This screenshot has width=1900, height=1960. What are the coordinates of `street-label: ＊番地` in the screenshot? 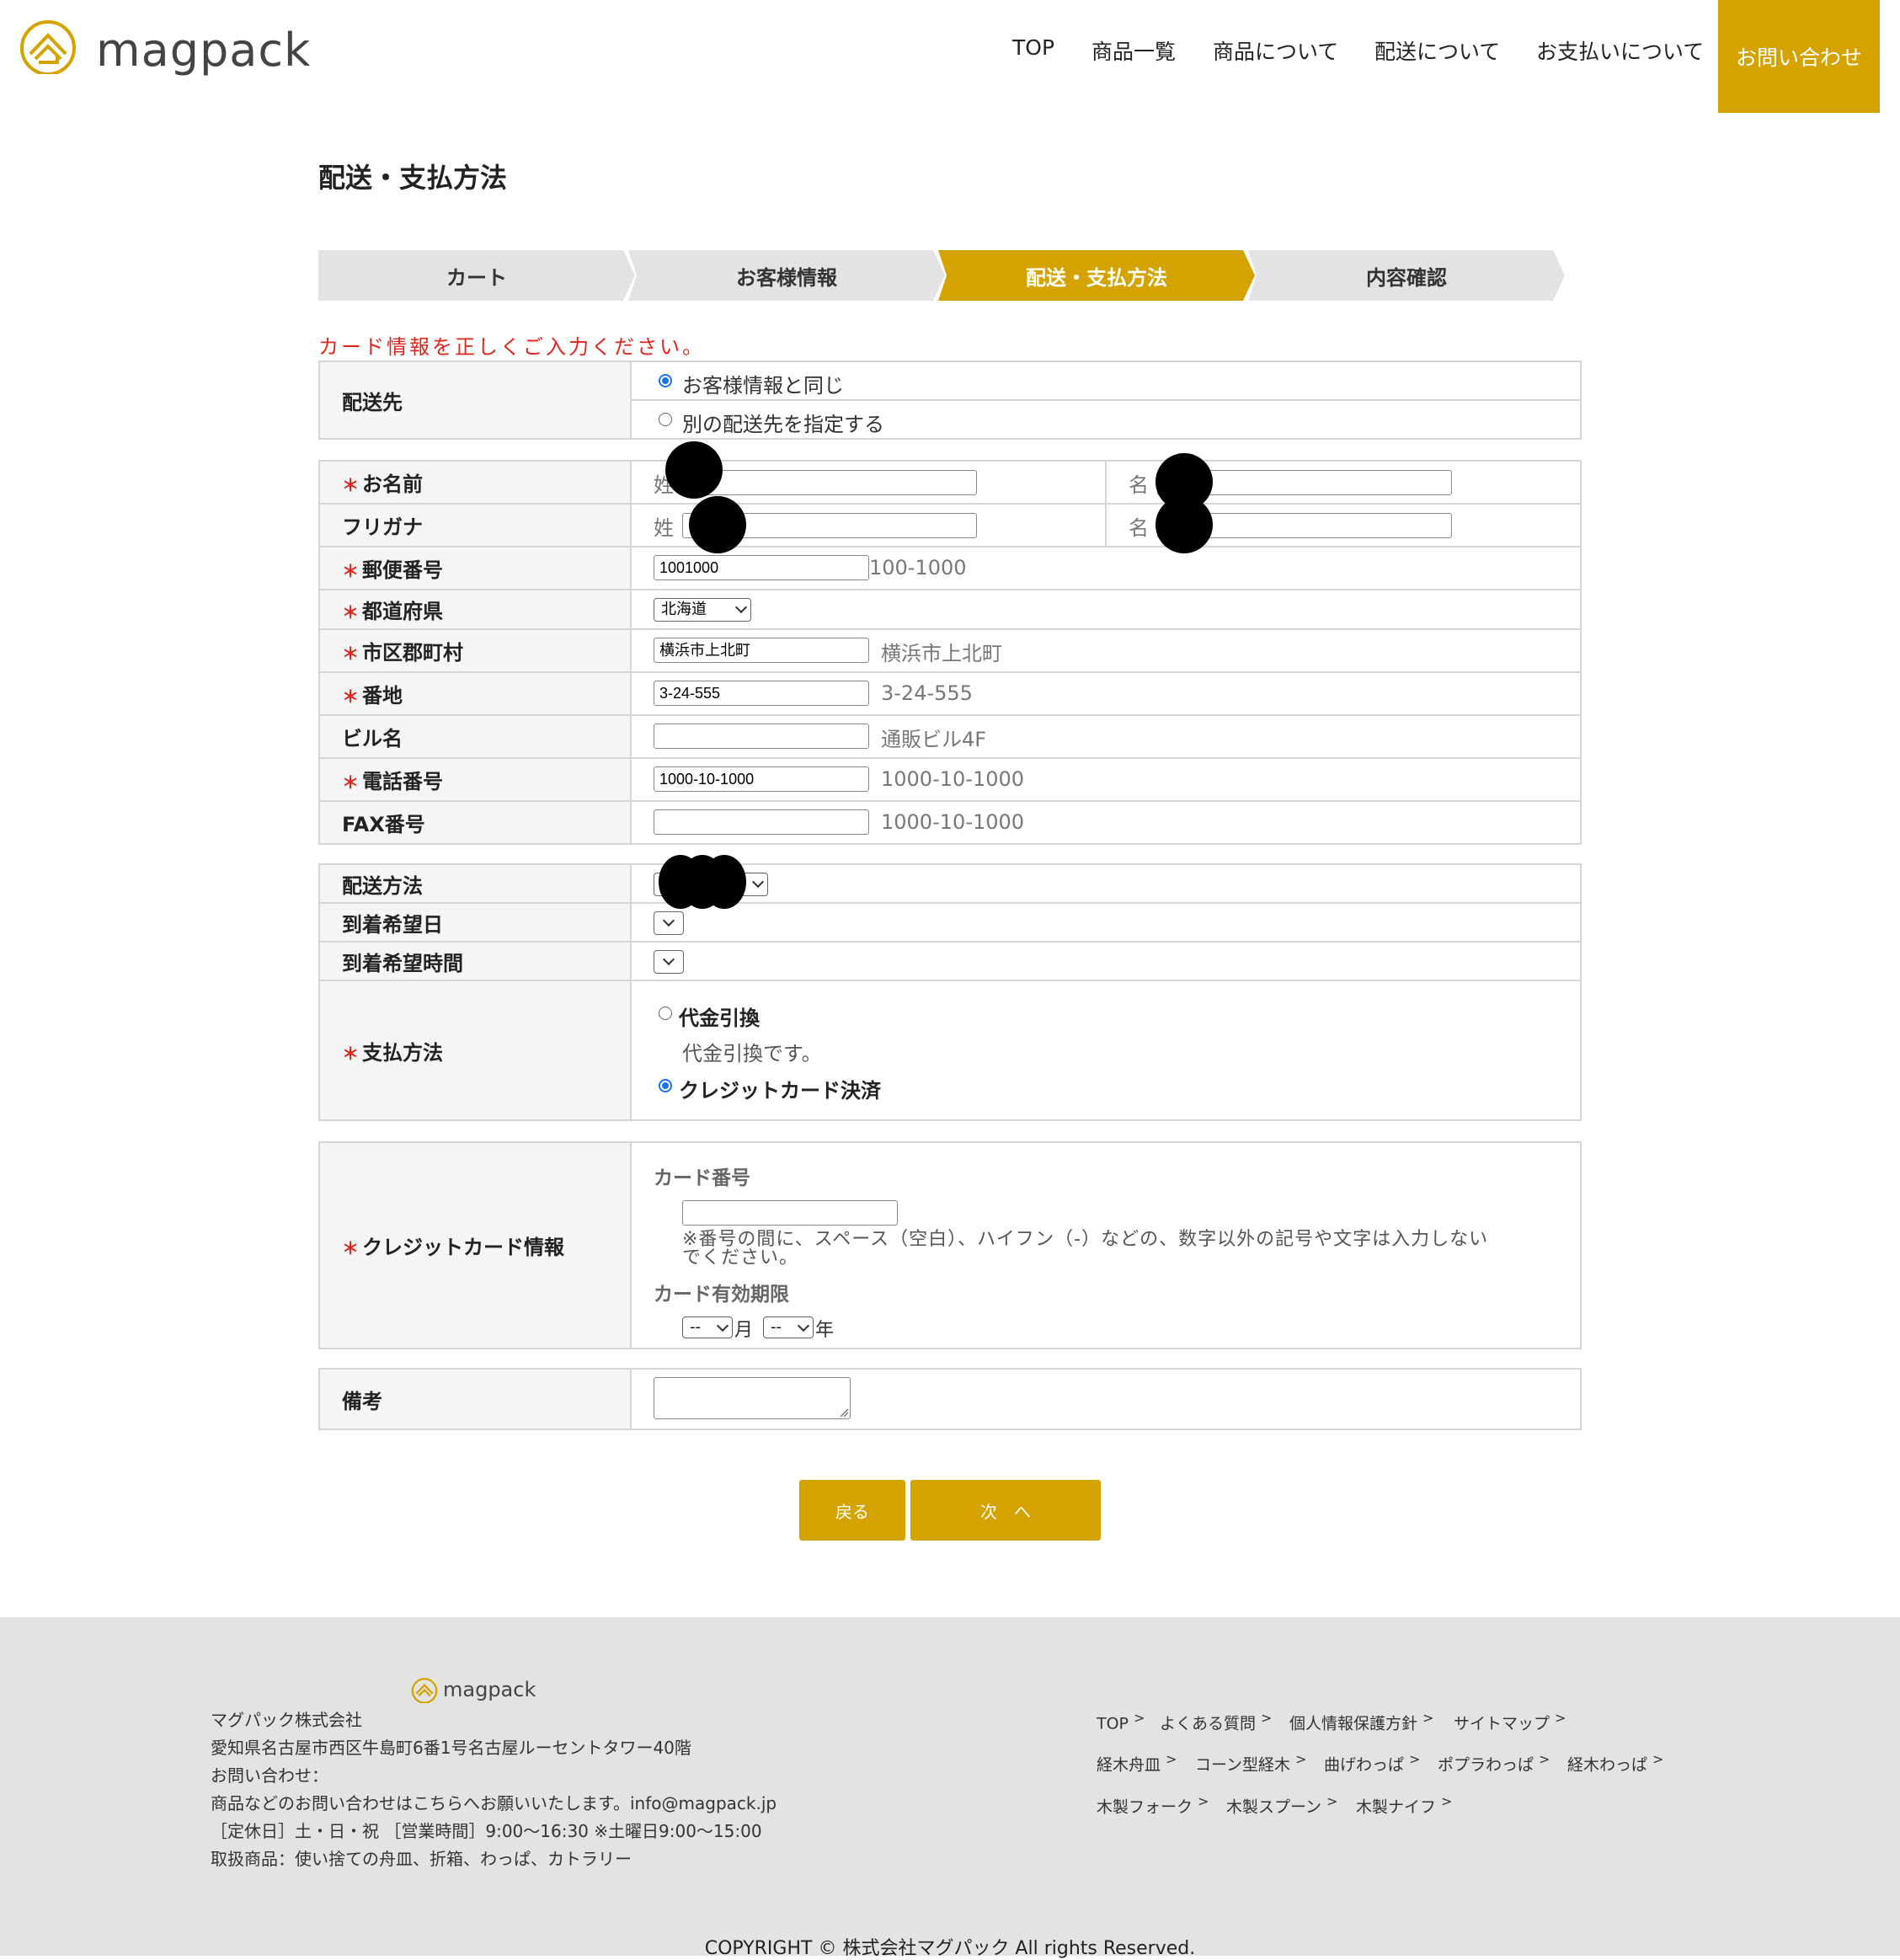 It's located at (475, 693).